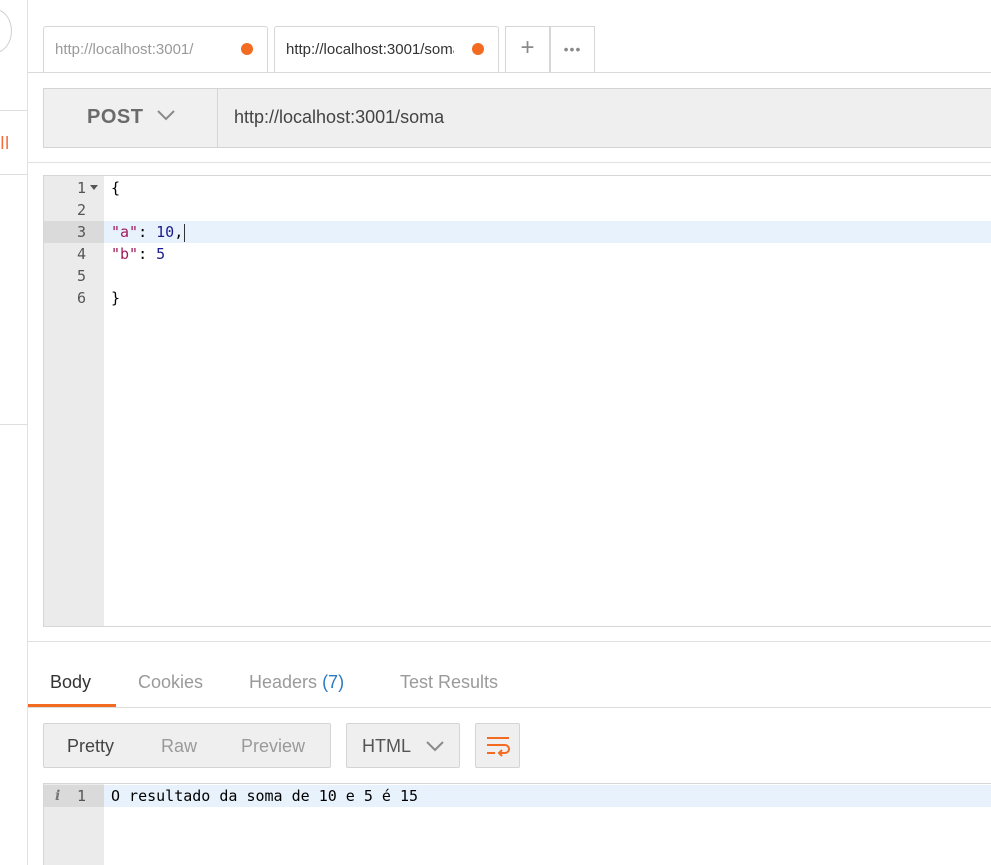 Image resolution: width=991 pixels, height=865 pixels. I want to click on more-tabs-button: •••, so click(572, 49).